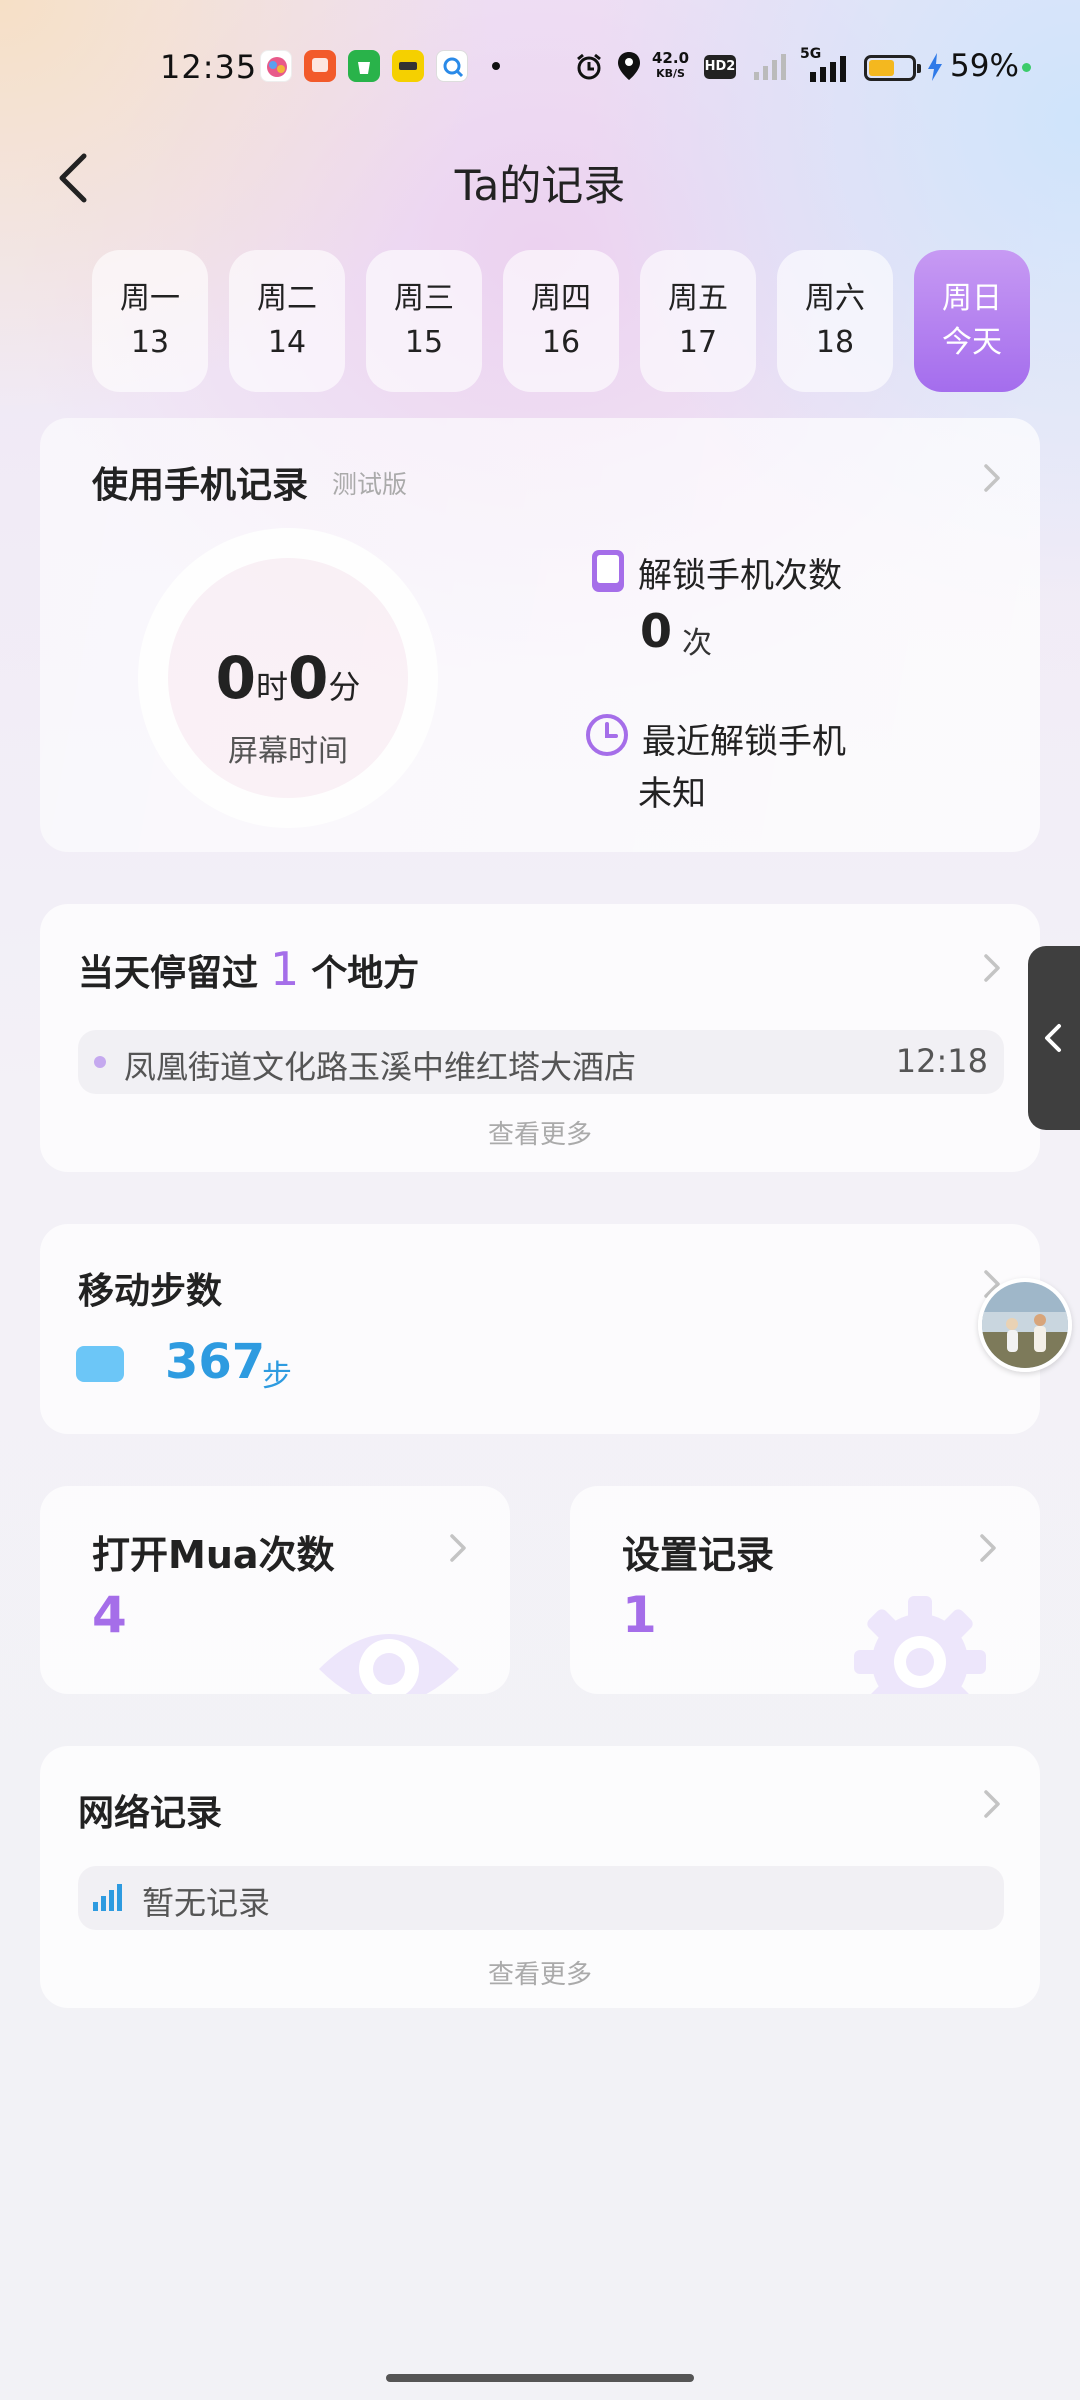 The width and height of the screenshot is (1080, 2400). I want to click on network-speed-value: 42.0, so click(671, 58).